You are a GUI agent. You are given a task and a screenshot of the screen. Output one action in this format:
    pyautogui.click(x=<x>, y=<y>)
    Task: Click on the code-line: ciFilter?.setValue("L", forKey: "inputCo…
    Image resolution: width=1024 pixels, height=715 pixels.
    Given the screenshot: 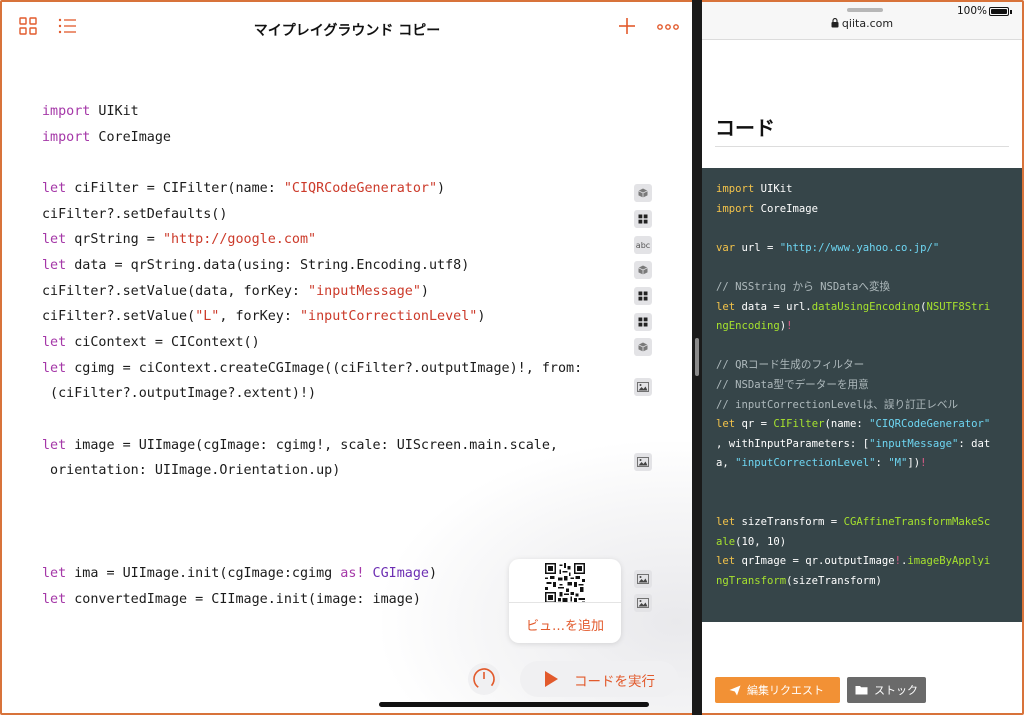 What is the action you would take?
    pyautogui.click(x=263, y=317)
    